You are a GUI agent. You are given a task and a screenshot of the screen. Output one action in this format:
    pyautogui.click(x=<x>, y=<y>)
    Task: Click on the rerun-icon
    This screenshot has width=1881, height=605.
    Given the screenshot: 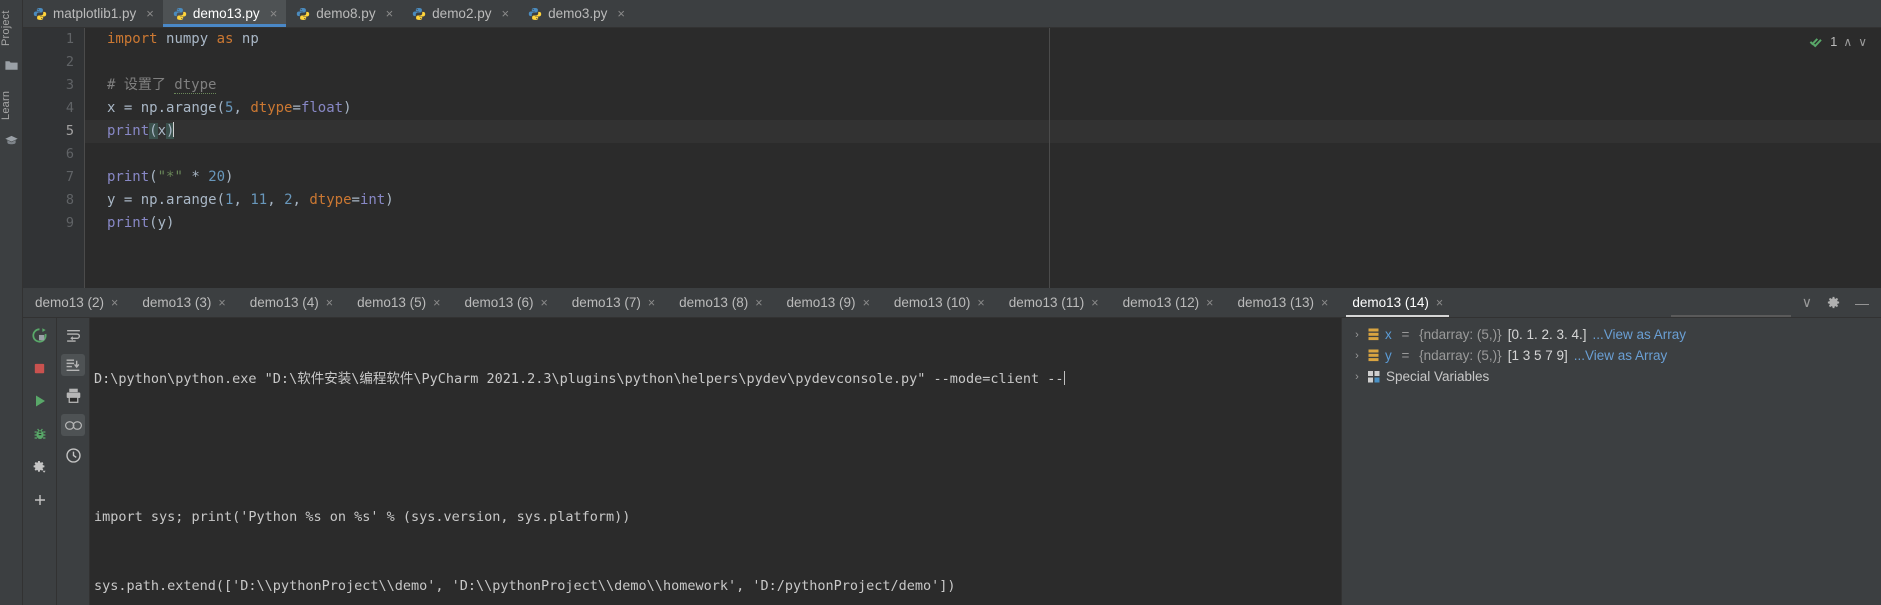 What is the action you would take?
    pyautogui.click(x=40, y=335)
    